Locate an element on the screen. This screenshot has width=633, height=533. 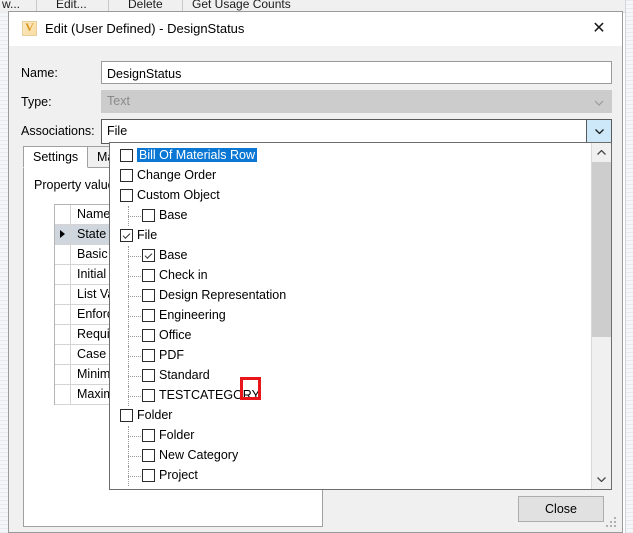
tree-item-label: Design Representation is located at coordinates (223, 295).